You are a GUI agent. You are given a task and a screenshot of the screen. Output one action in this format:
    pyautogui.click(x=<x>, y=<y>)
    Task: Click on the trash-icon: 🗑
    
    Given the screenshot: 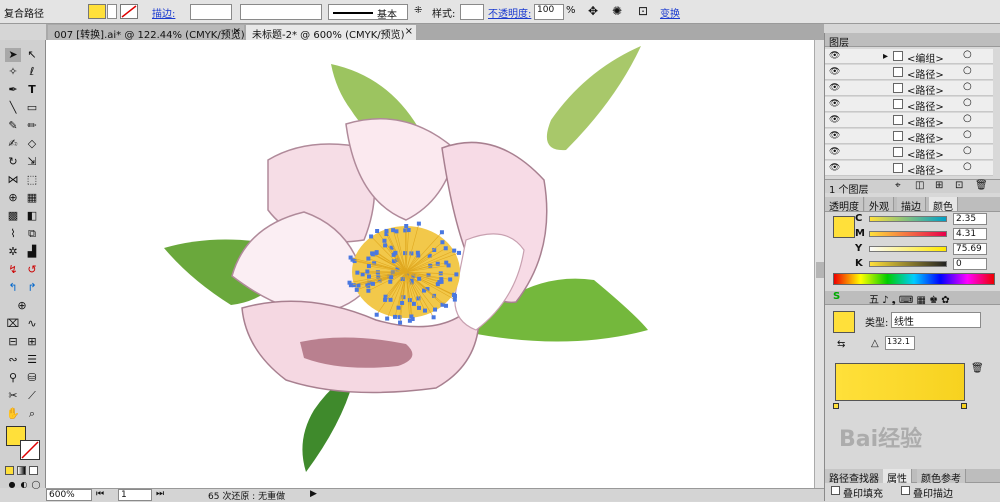 What is the action you would take?
    pyautogui.click(x=981, y=185)
    